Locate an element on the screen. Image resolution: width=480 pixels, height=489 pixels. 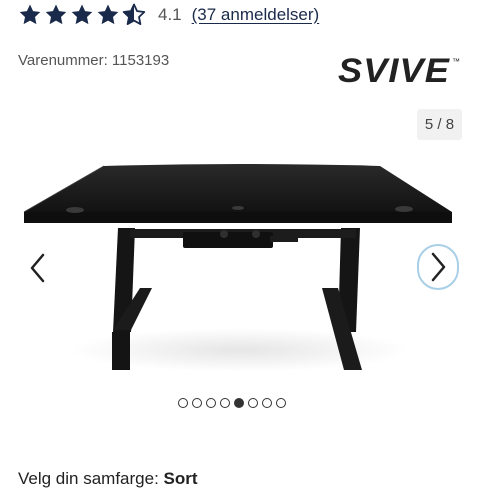
chevron-left-icon is located at coordinates (37, 268).